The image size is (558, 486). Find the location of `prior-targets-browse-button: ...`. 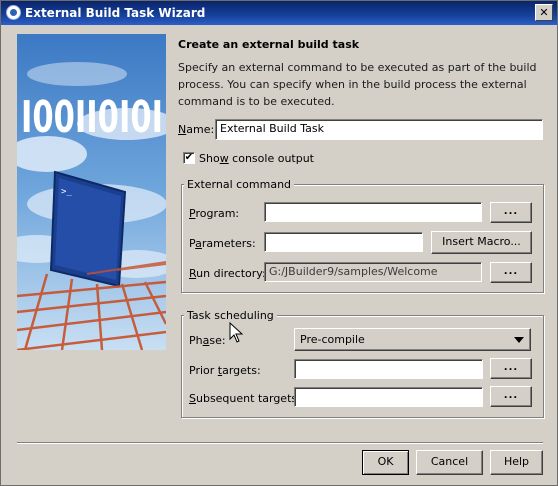

prior-targets-browse-button: ... is located at coordinates (511, 368).